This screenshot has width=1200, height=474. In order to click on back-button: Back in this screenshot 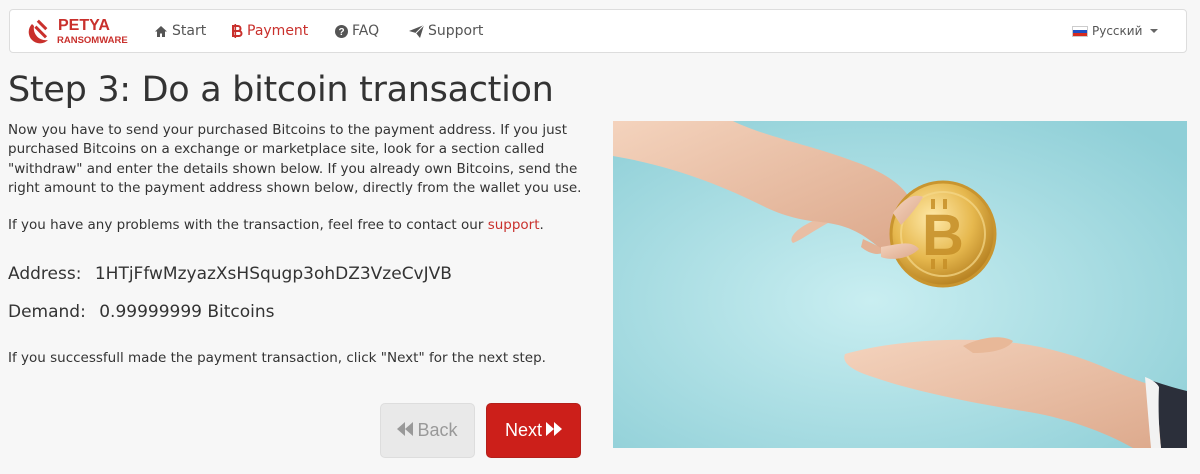, I will do `click(427, 430)`.